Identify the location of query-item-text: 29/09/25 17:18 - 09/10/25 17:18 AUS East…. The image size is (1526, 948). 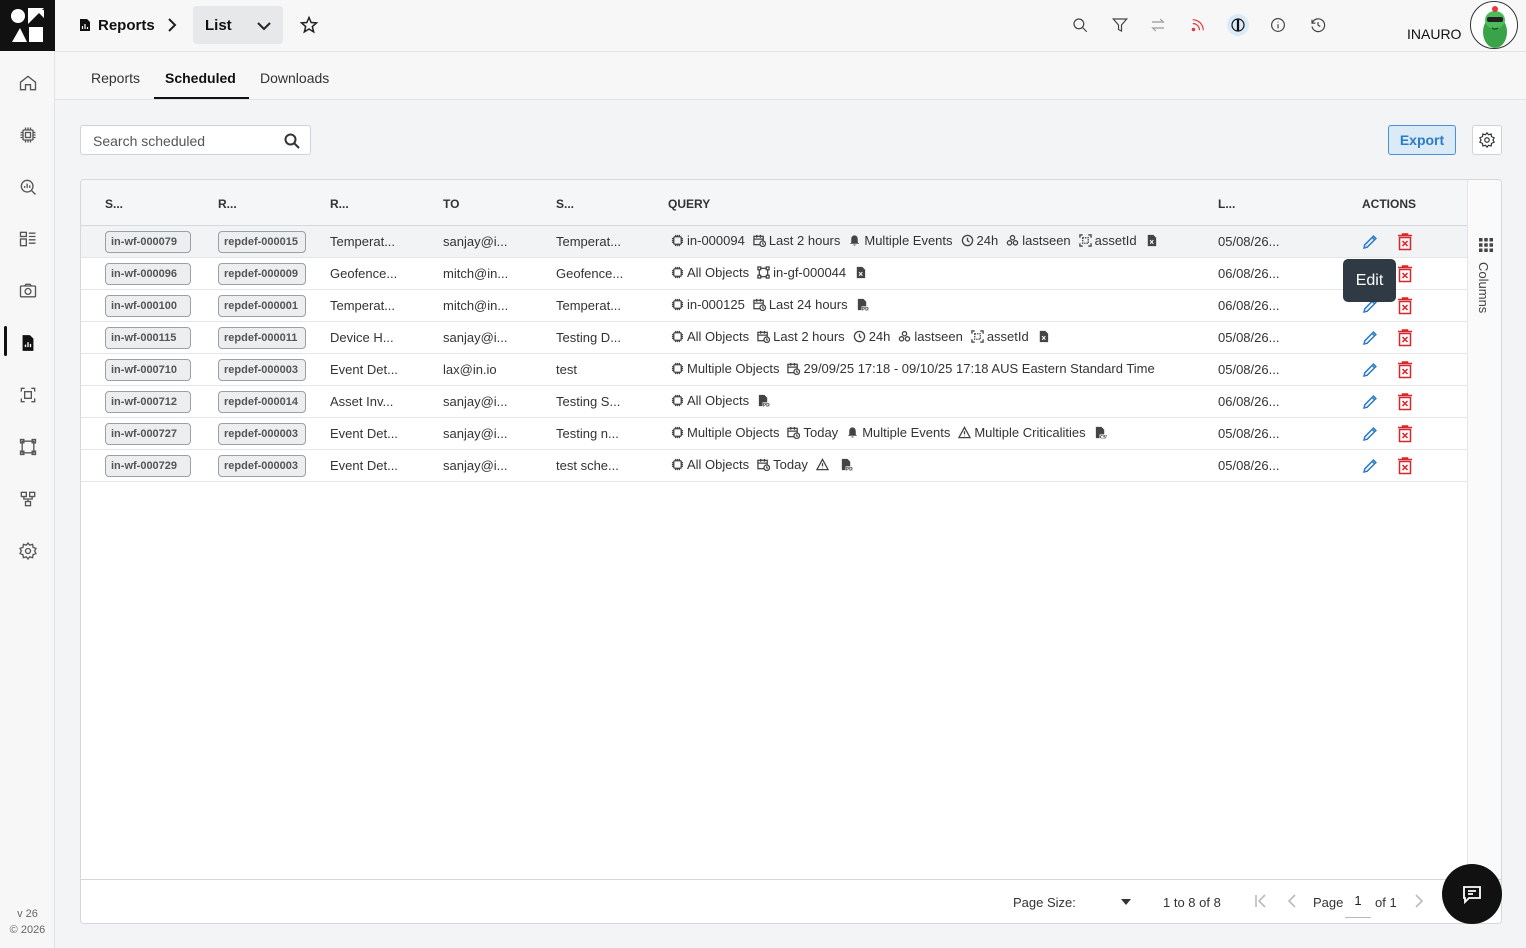
(979, 368).